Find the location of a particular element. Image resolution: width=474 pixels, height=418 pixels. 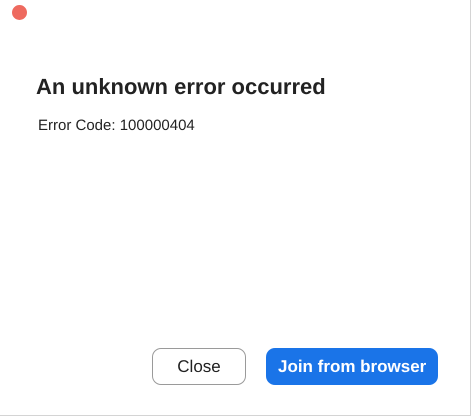

dialog-title: An unknown error occurred is located at coordinates (181, 87).